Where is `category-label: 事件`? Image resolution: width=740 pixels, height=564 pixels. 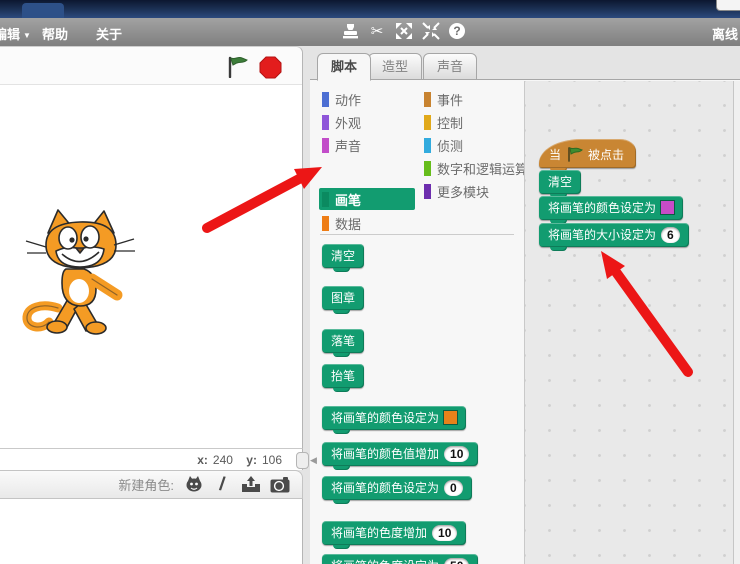 category-label: 事件 is located at coordinates (450, 100).